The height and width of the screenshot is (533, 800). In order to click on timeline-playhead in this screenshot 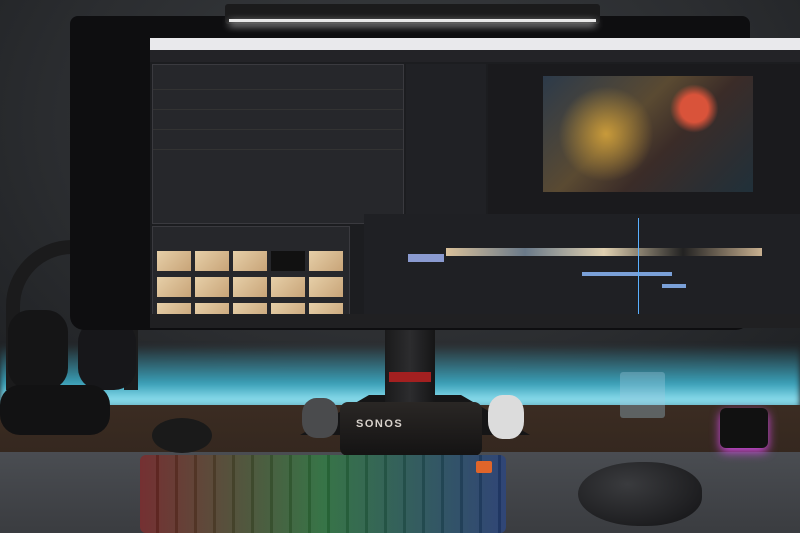, I will do `click(638, 268)`.